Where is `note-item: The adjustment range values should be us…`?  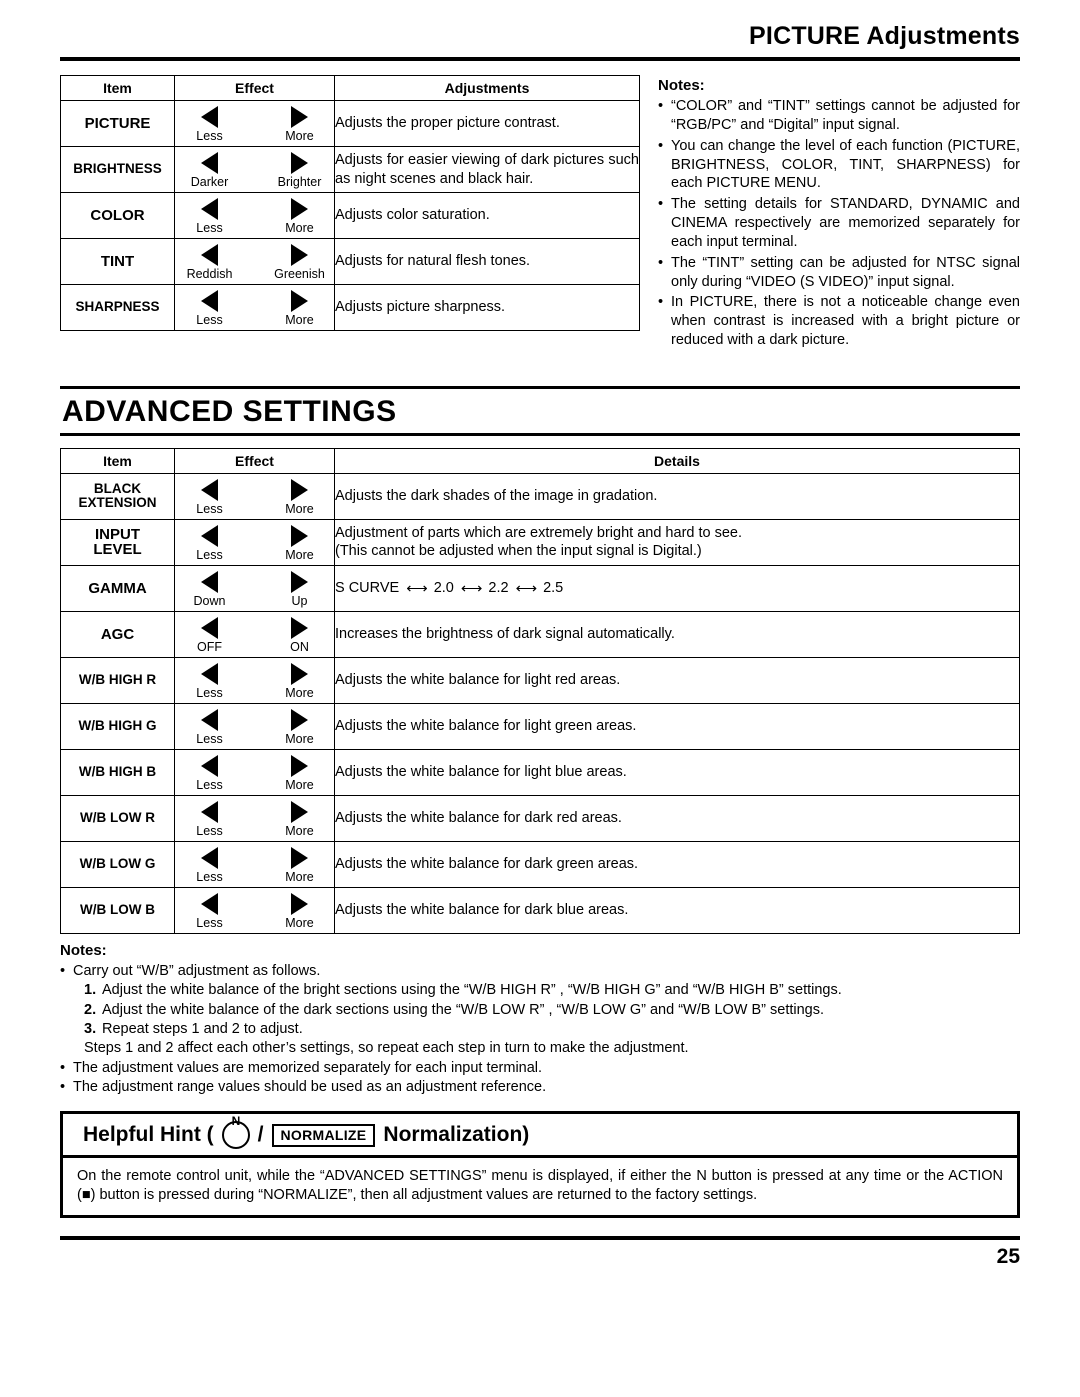
note-item: The adjustment range values should be us… is located at coordinates (540, 1087).